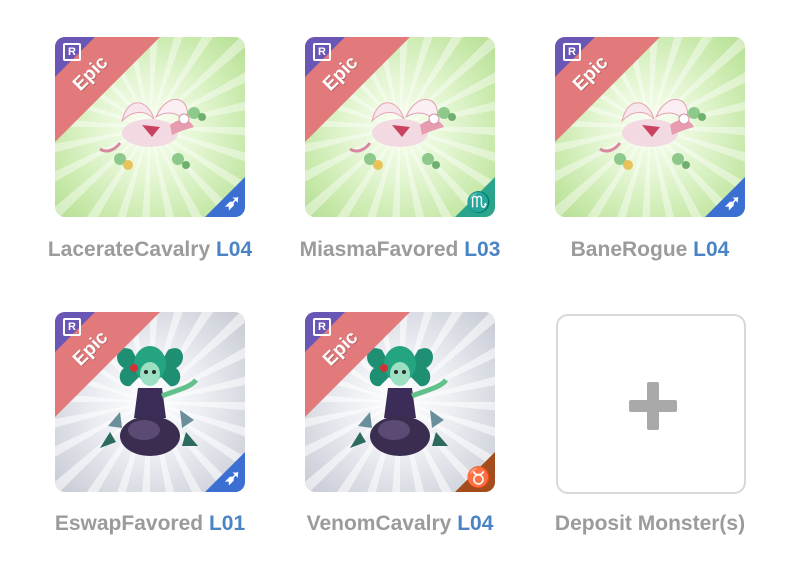 The image size is (800, 580). Describe the element at coordinates (650, 524) in the screenshot. I see `deposit-monster-label: Deposit Monster(s)` at that location.